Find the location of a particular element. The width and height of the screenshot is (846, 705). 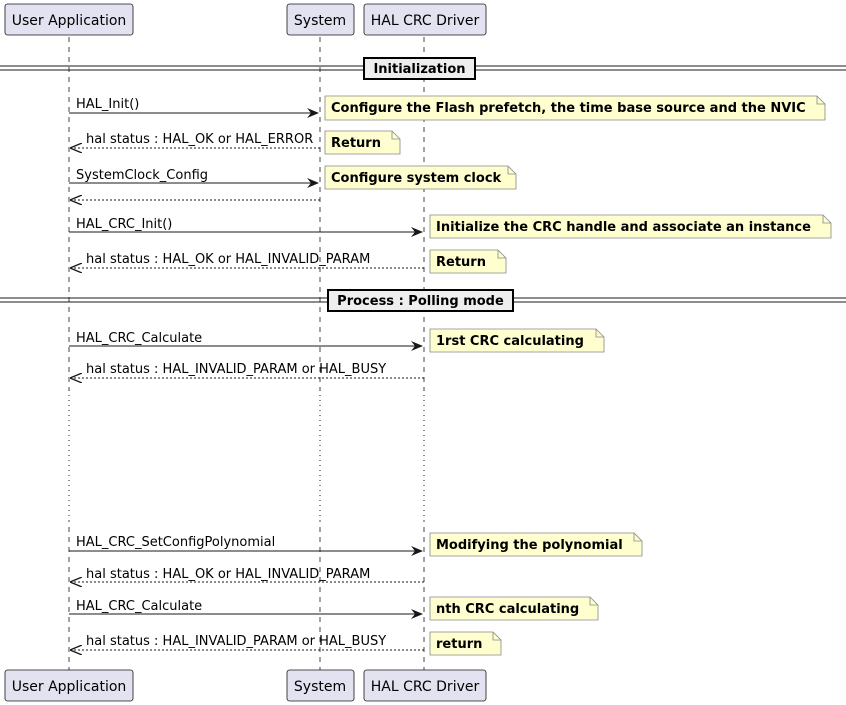

group-label: Process : Polling mode is located at coordinates (420, 301).